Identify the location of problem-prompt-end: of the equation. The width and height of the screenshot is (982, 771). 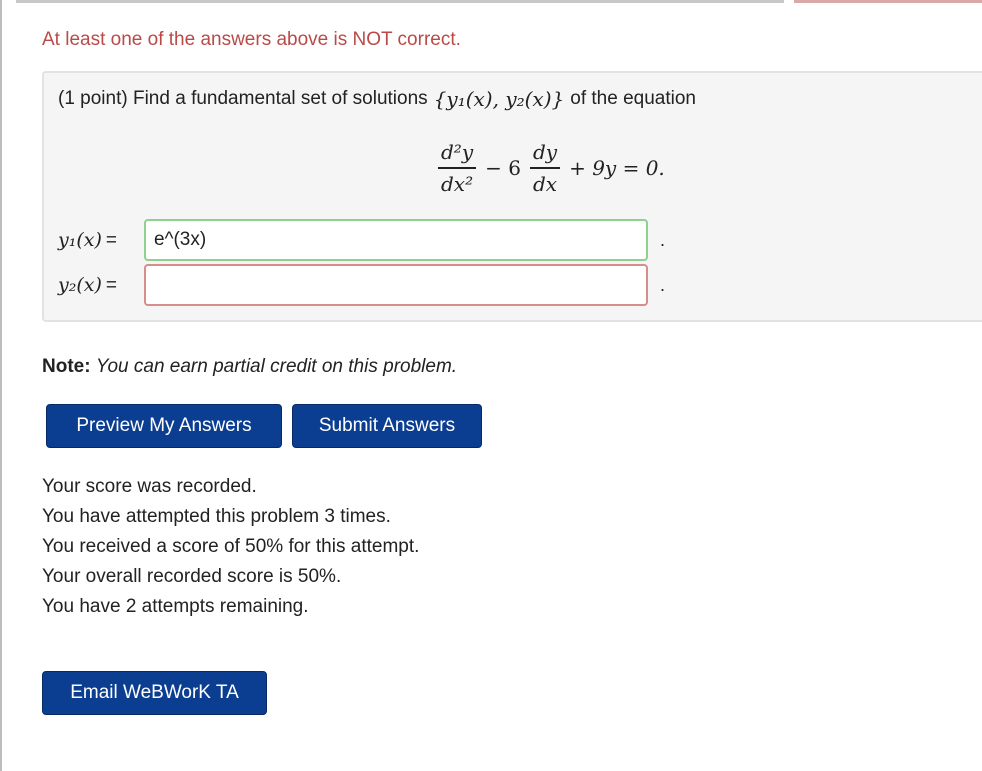
(633, 98).